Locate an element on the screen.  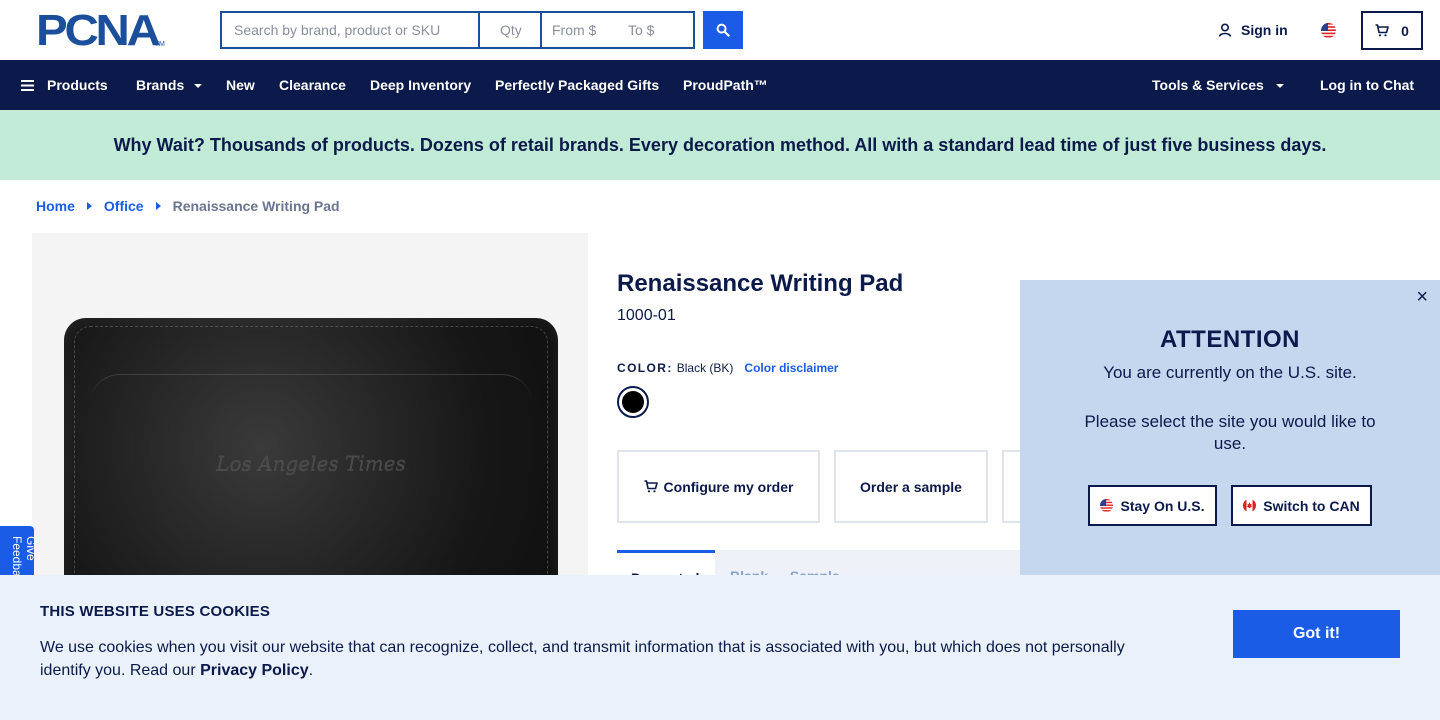
search-input is located at coordinates (349, 30).